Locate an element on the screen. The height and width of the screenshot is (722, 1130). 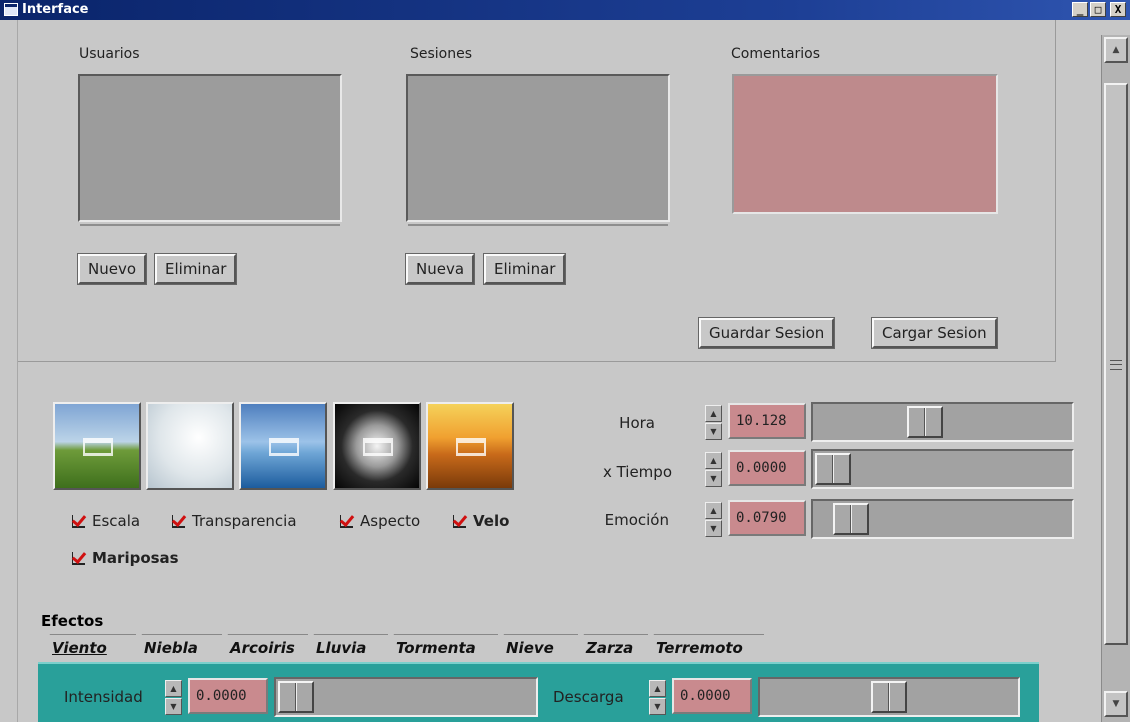
tiempo-slider is located at coordinates (942, 469).